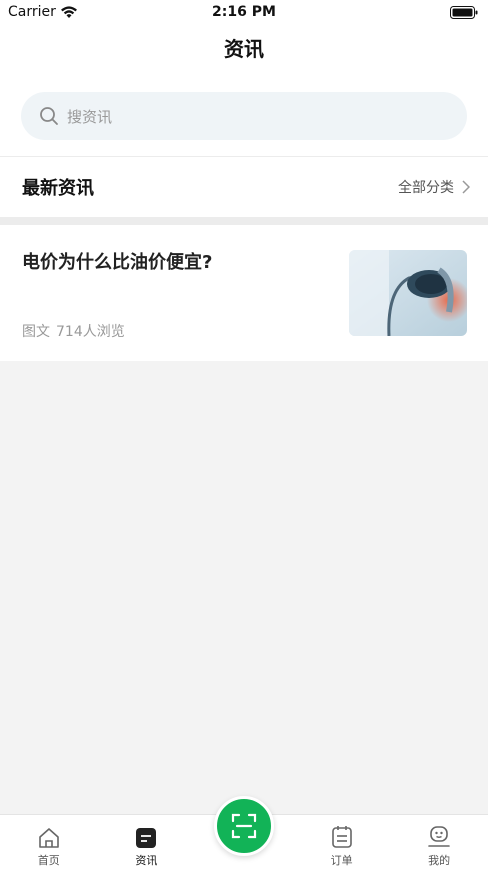 This screenshot has height=874, width=488. I want to click on tab-home-label: 首页, so click(48, 860).